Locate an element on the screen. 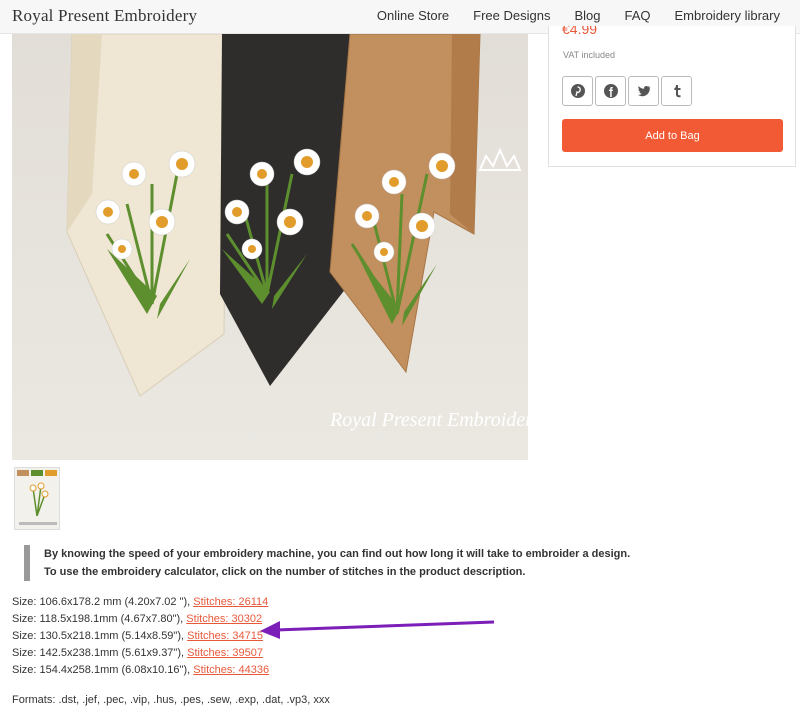 The height and width of the screenshot is (716, 800). facebook-icon is located at coordinates (610, 91).